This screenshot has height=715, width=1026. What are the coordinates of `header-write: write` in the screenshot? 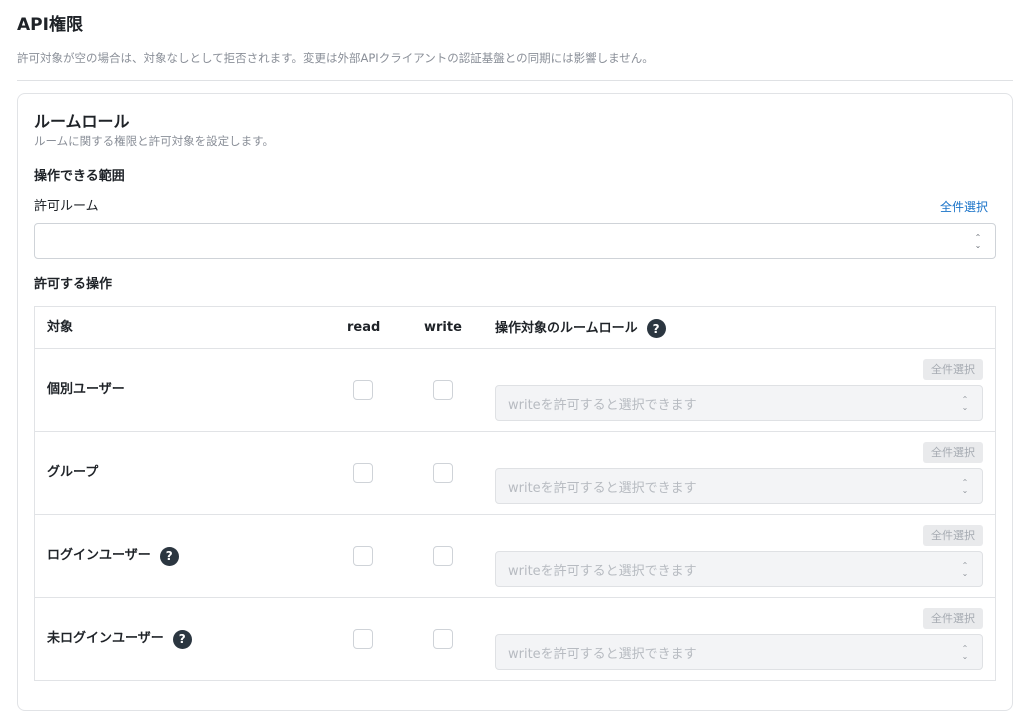 It's located at (443, 327).